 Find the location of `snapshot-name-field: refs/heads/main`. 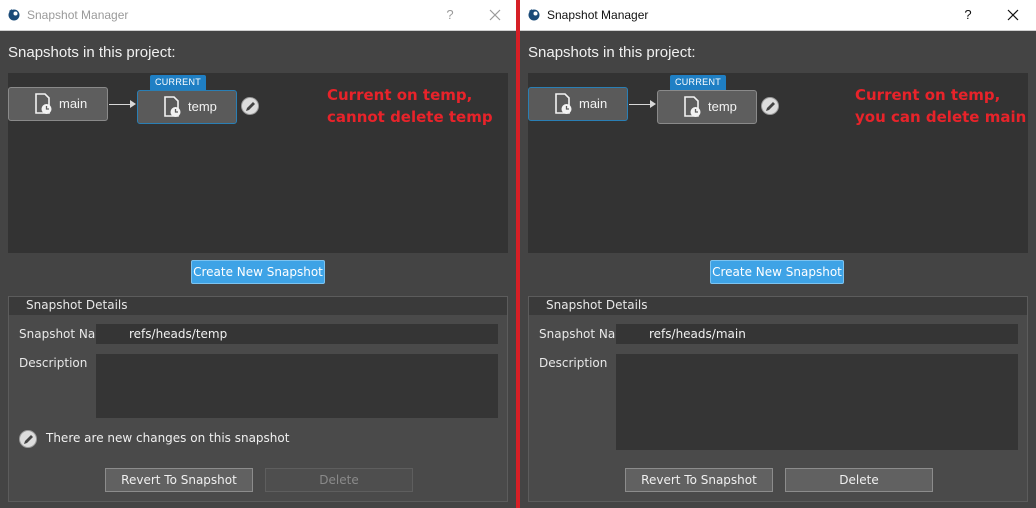

snapshot-name-field: refs/heads/main is located at coordinates (817, 334).